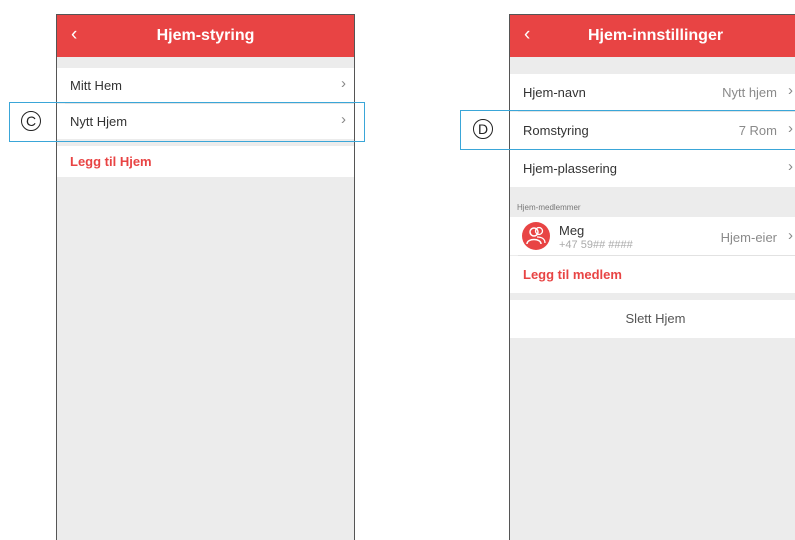 Image resolution: width=795 pixels, height=540 pixels. What do you see at coordinates (652, 92) in the screenshot?
I see `setting-home-name: Hjem-navn Nytt hjem ›` at bounding box center [652, 92].